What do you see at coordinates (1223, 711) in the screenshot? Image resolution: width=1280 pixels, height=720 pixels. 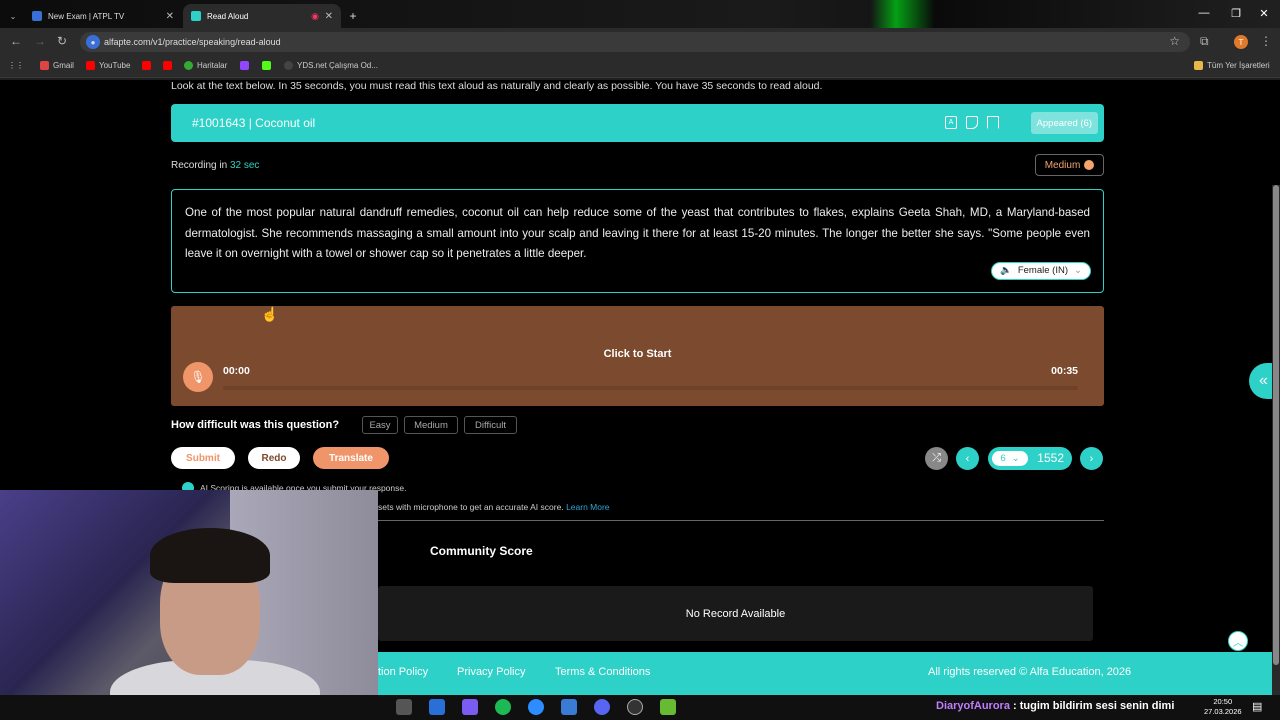 I see `clock-date: 27.03.2026` at bounding box center [1223, 711].